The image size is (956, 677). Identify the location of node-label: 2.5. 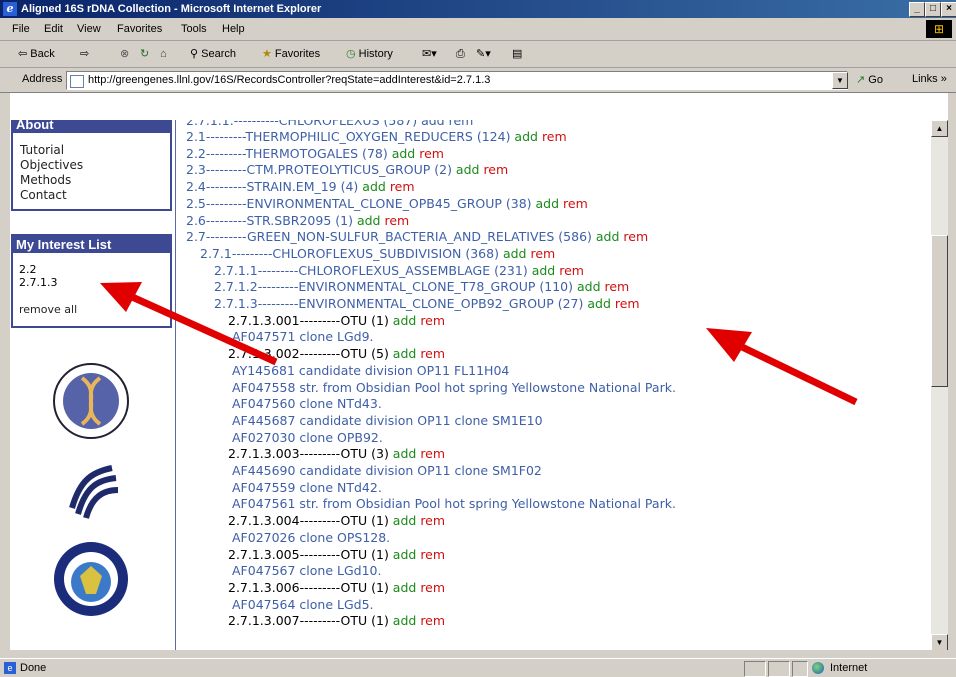
(196, 203).